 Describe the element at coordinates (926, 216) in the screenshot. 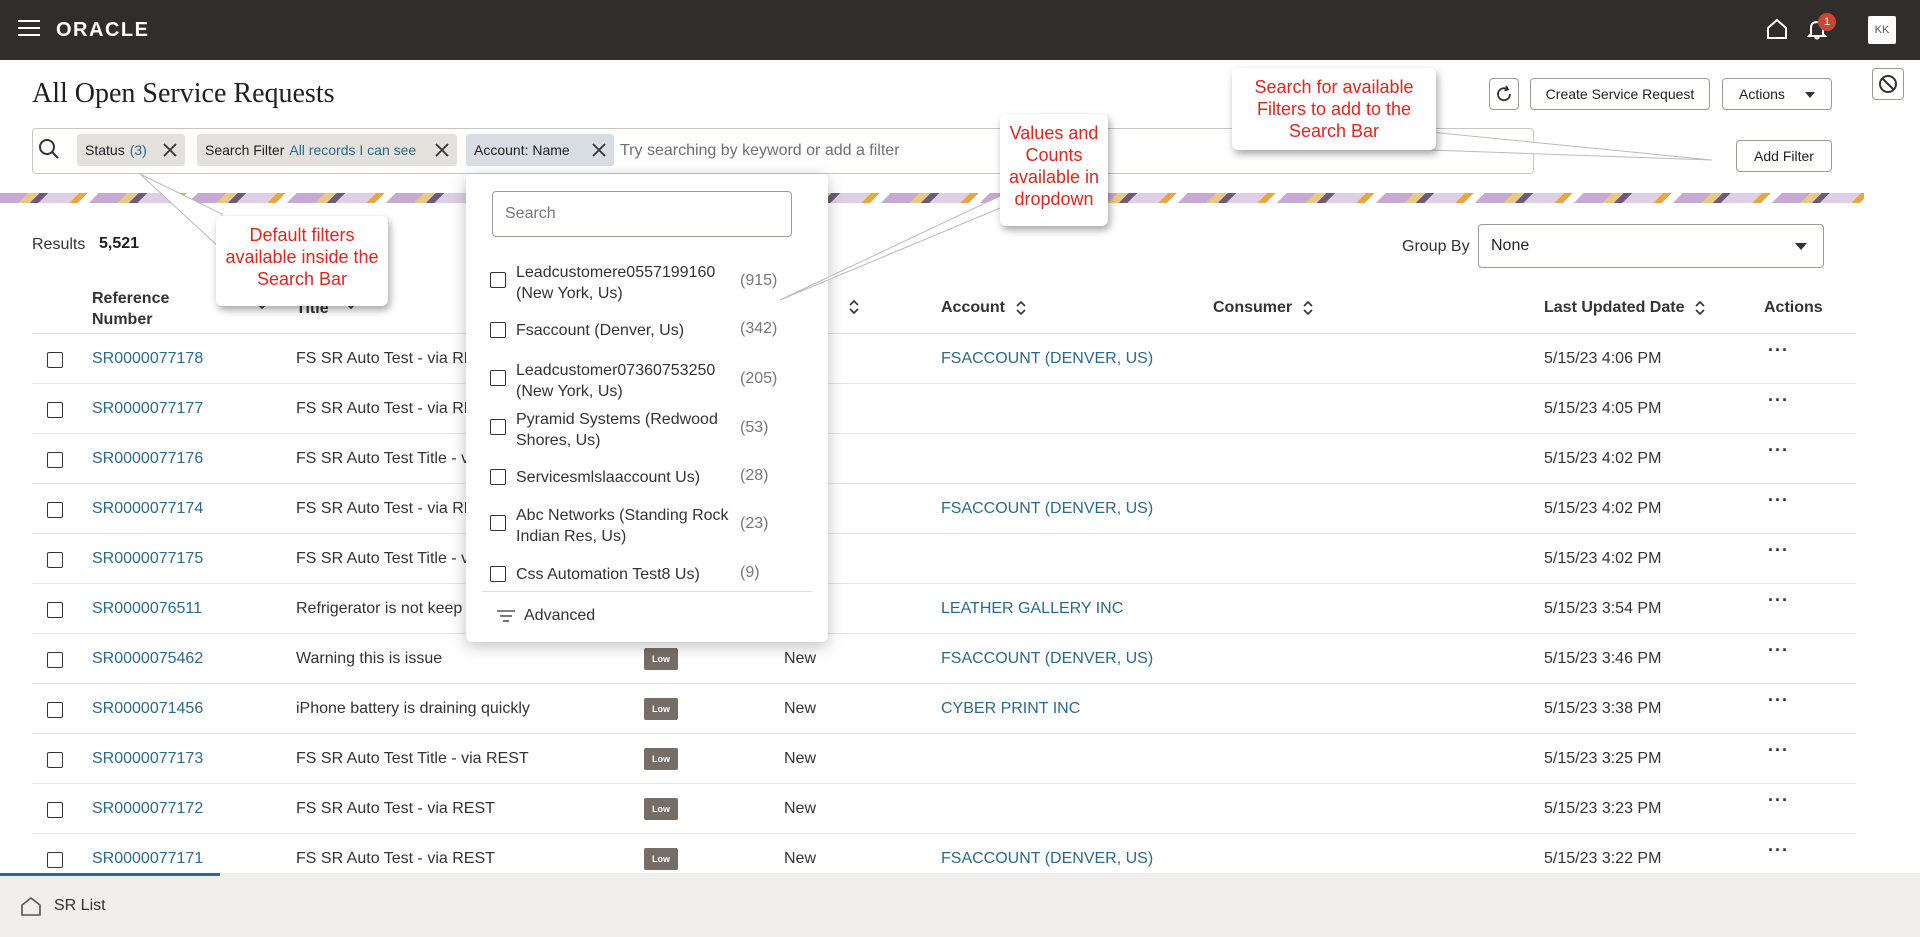

I see `callout-pointers` at that location.